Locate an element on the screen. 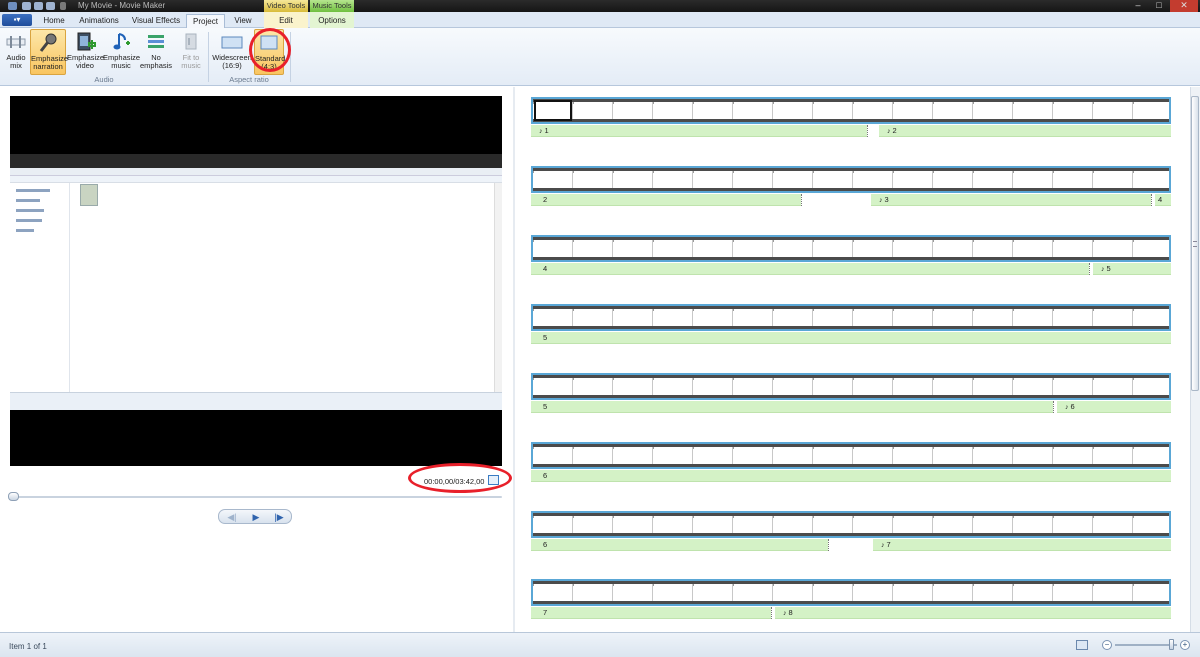 The image size is (1200, 657). music-note-icon is located at coordinates (121, 41).